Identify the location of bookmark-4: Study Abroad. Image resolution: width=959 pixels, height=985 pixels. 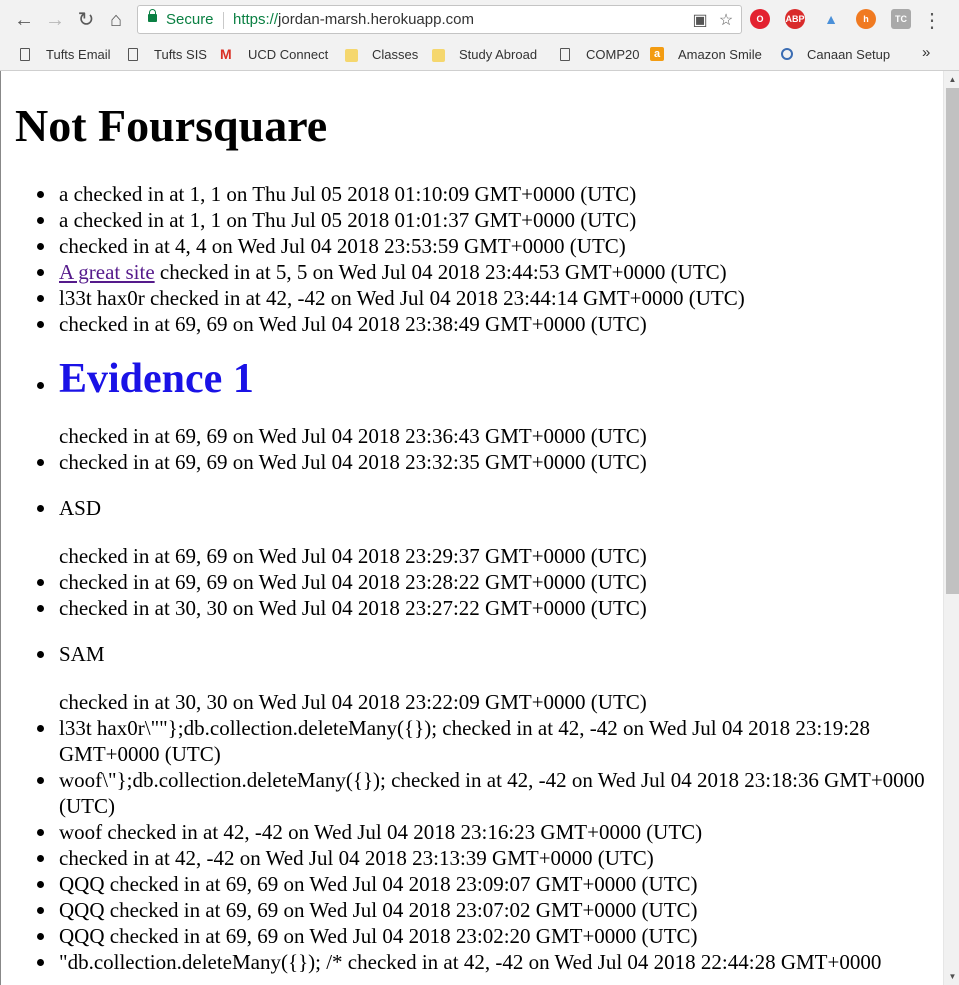
(484, 54).